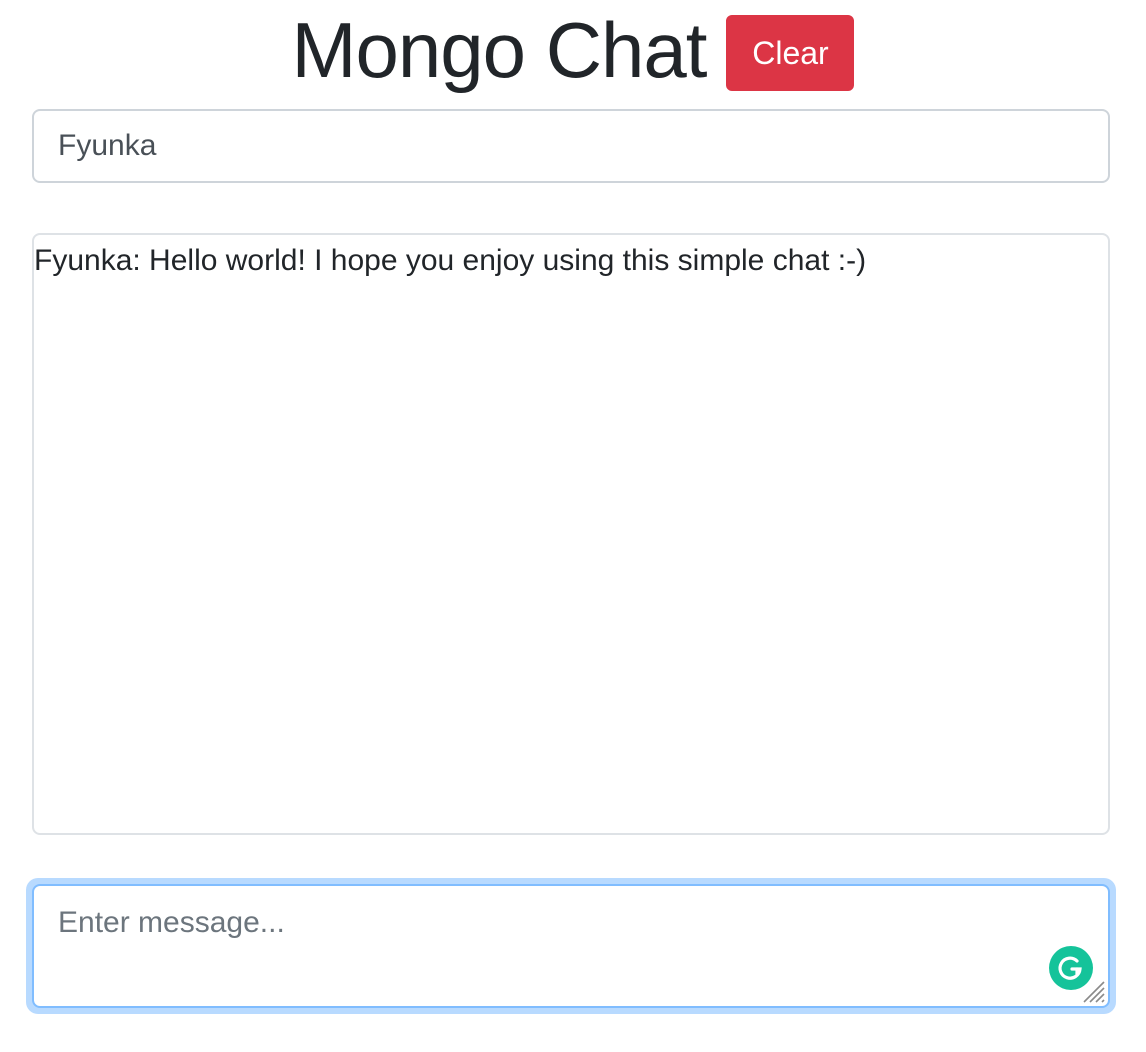 The height and width of the screenshot is (1052, 1146). What do you see at coordinates (499, 50) in the screenshot?
I see `page-title: Mongo Chat` at bounding box center [499, 50].